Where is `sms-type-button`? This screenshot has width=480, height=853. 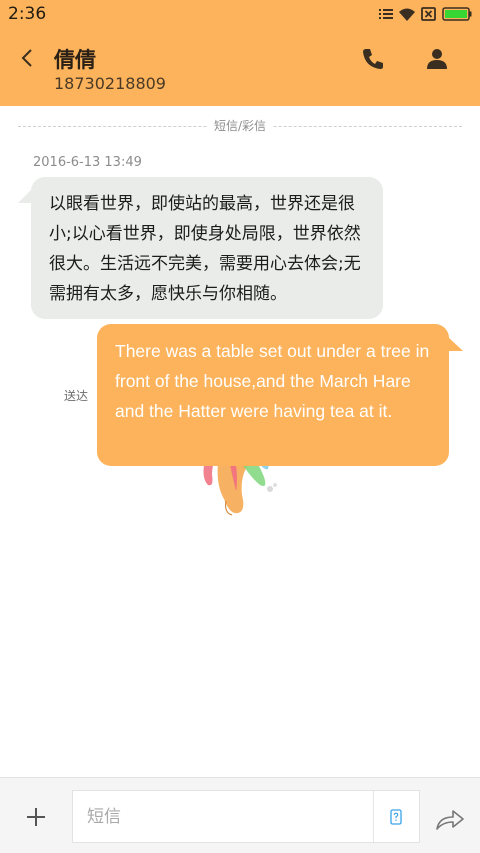
sms-type-button is located at coordinates (396, 817).